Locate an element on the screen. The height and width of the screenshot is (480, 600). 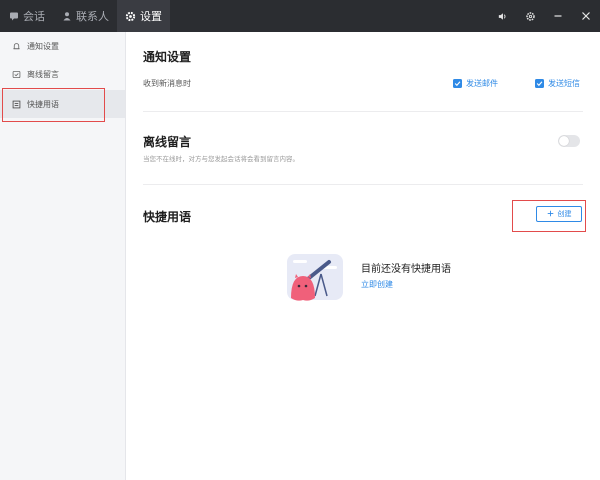
empty-title: 目前还没有快捷用语 is located at coordinates (406, 269).